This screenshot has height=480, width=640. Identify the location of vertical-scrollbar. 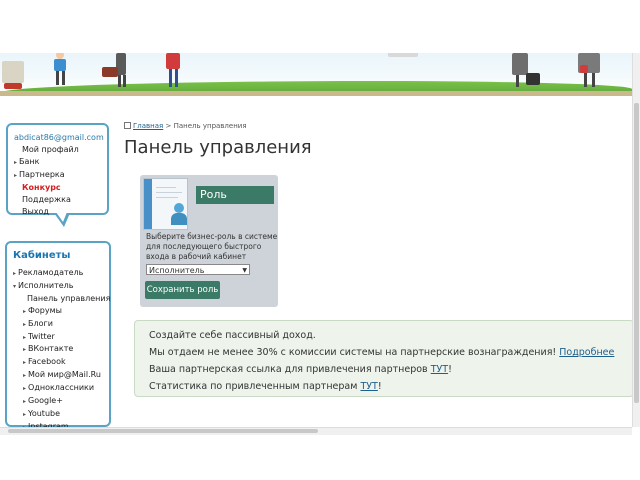
(636, 240).